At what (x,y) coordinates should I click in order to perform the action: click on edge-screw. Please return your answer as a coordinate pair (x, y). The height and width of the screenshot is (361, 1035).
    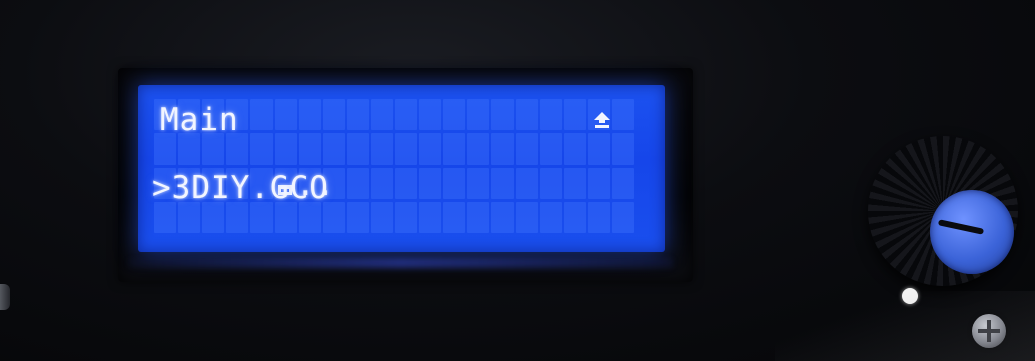
    Looking at the image, I should click on (5, 297).